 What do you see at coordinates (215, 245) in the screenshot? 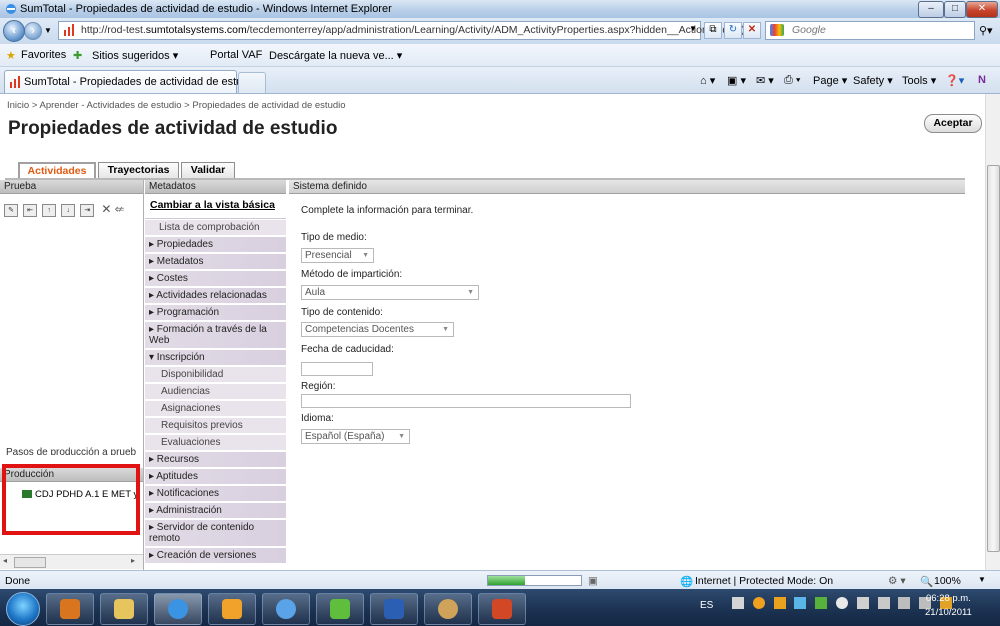
I see `nav-propiedades: ▸ Propiedades` at bounding box center [215, 245].